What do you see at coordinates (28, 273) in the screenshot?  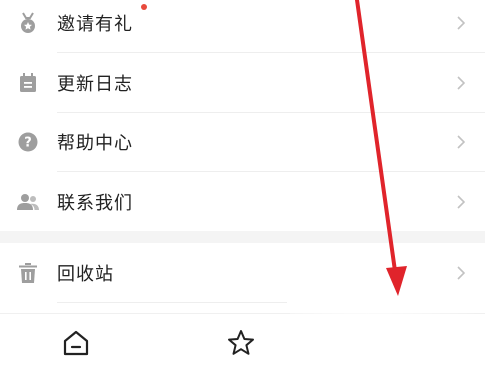 I see `trash-icon` at bounding box center [28, 273].